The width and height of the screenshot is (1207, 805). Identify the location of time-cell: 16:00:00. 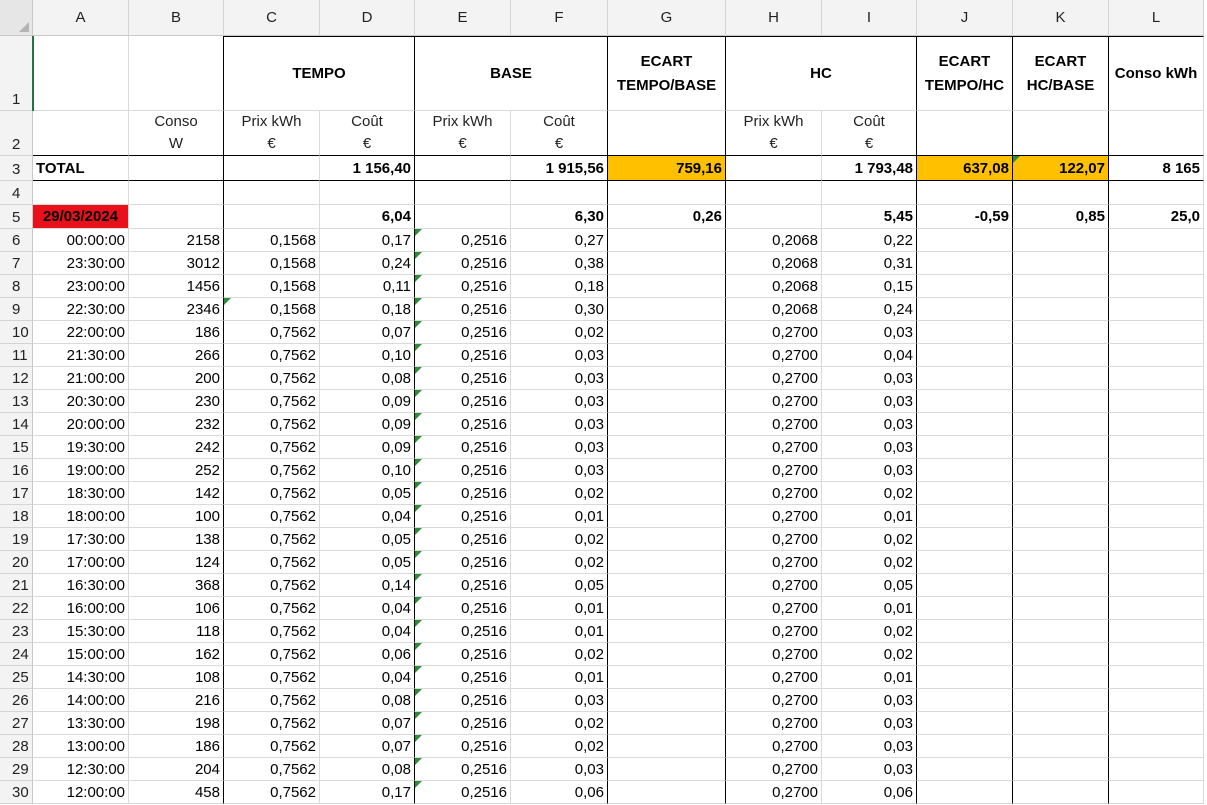
(81, 608).